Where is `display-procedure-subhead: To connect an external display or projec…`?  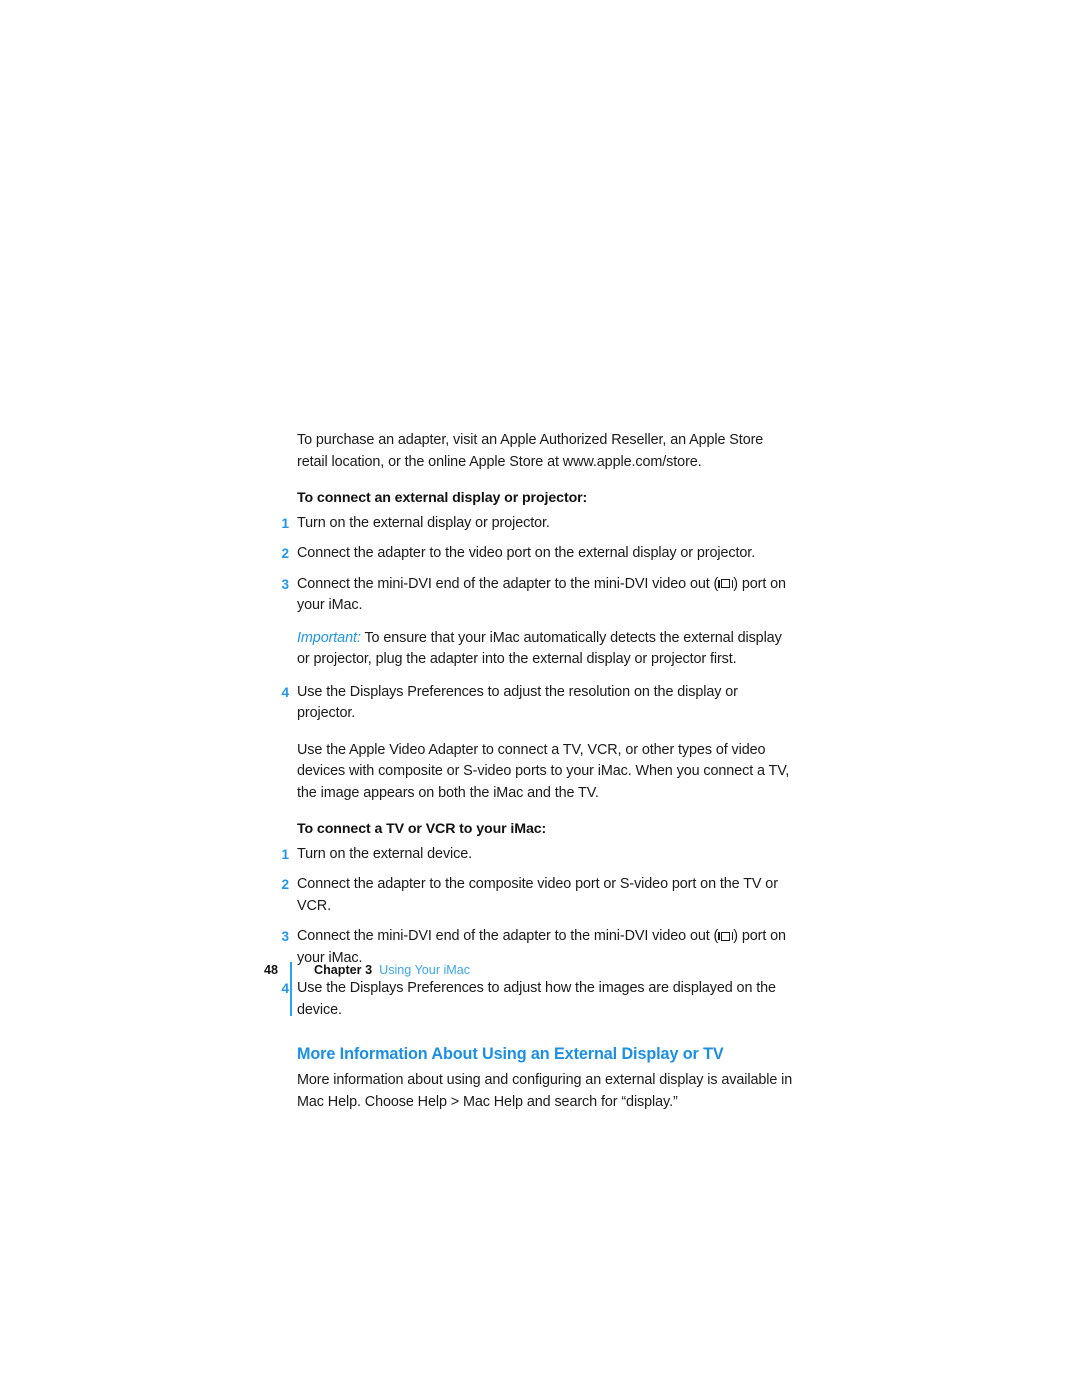 display-procedure-subhead: To connect an external display or projec… is located at coordinates (442, 498).